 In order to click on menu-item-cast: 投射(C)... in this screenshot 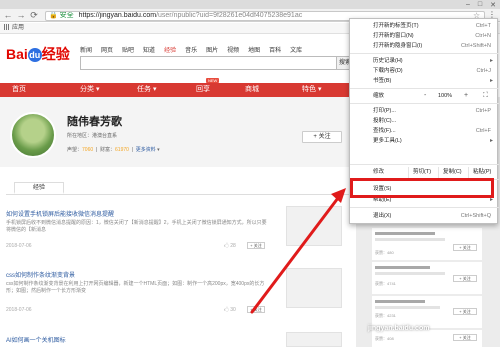, I will do `click(424, 121)`.